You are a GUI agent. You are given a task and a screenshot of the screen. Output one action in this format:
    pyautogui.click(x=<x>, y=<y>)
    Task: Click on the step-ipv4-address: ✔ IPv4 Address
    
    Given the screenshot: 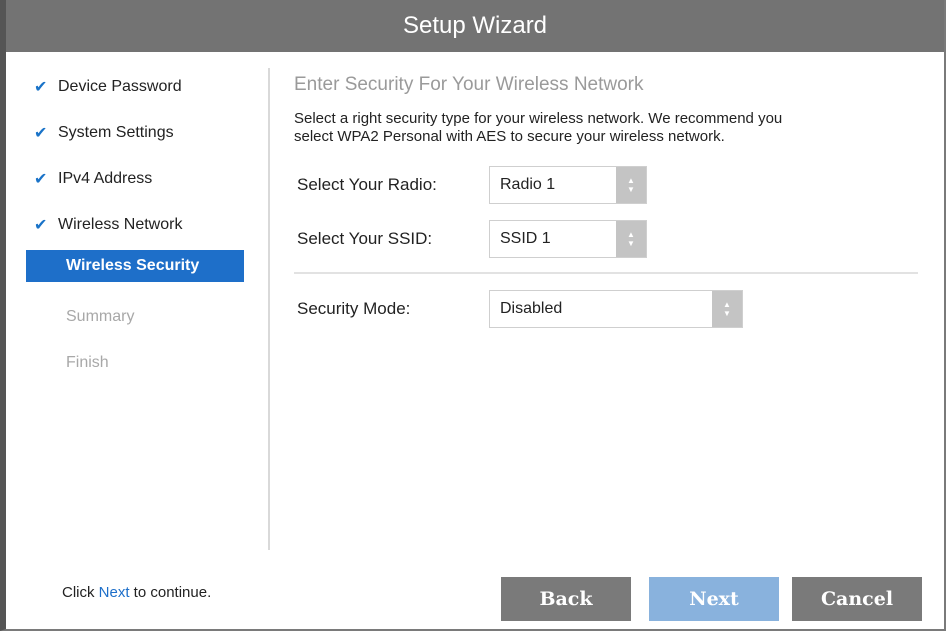 What is the action you would take?
    pyautogui.click(x=142, y=179)
    